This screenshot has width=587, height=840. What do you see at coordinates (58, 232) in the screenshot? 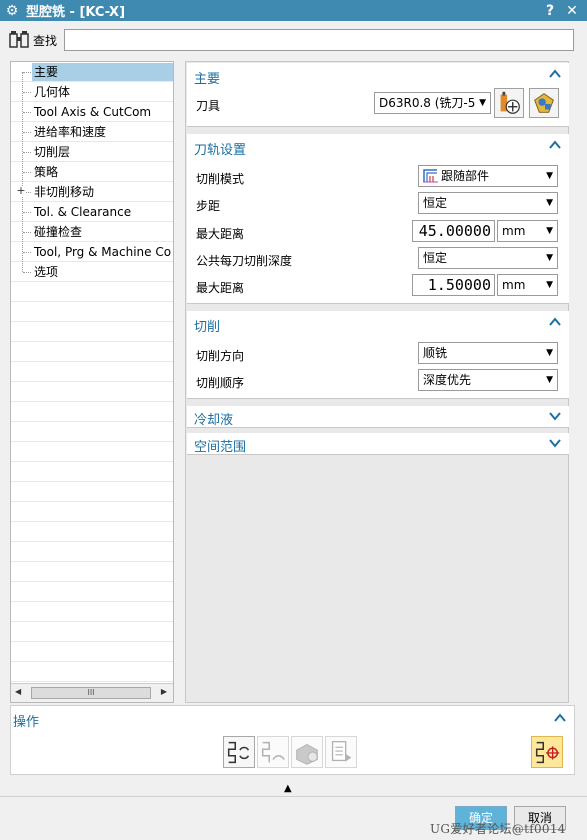
I see `tree-item-label: 碰撞检查` at bounding box center [58, 232].